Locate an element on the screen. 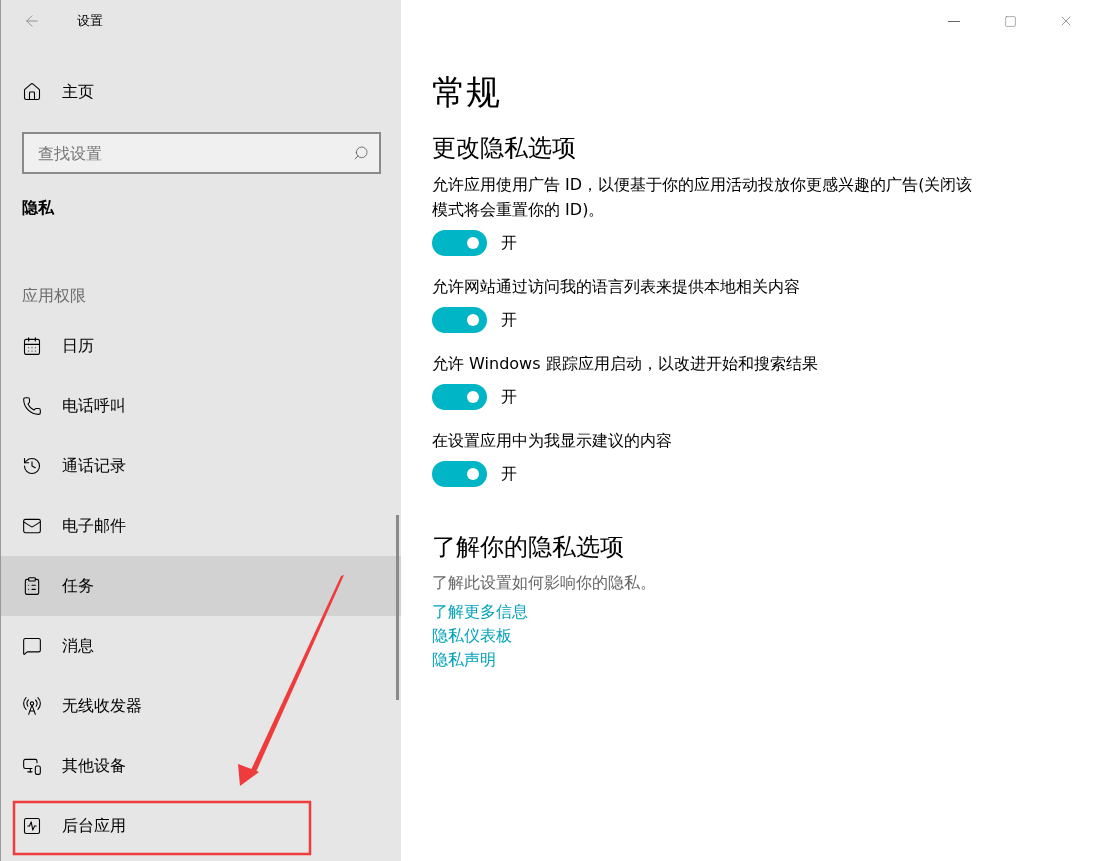 This screenshot has height=861, width=1094. pulse-chart-icon is located at coordinates (32, 826).